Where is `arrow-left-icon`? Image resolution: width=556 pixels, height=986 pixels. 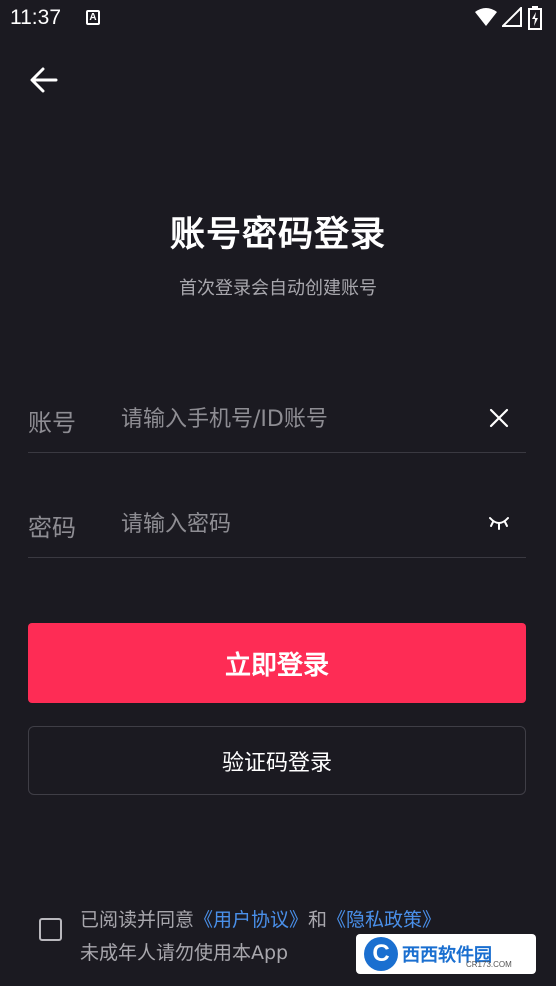
arrow-left-icon is located at coordinates (44, 80).